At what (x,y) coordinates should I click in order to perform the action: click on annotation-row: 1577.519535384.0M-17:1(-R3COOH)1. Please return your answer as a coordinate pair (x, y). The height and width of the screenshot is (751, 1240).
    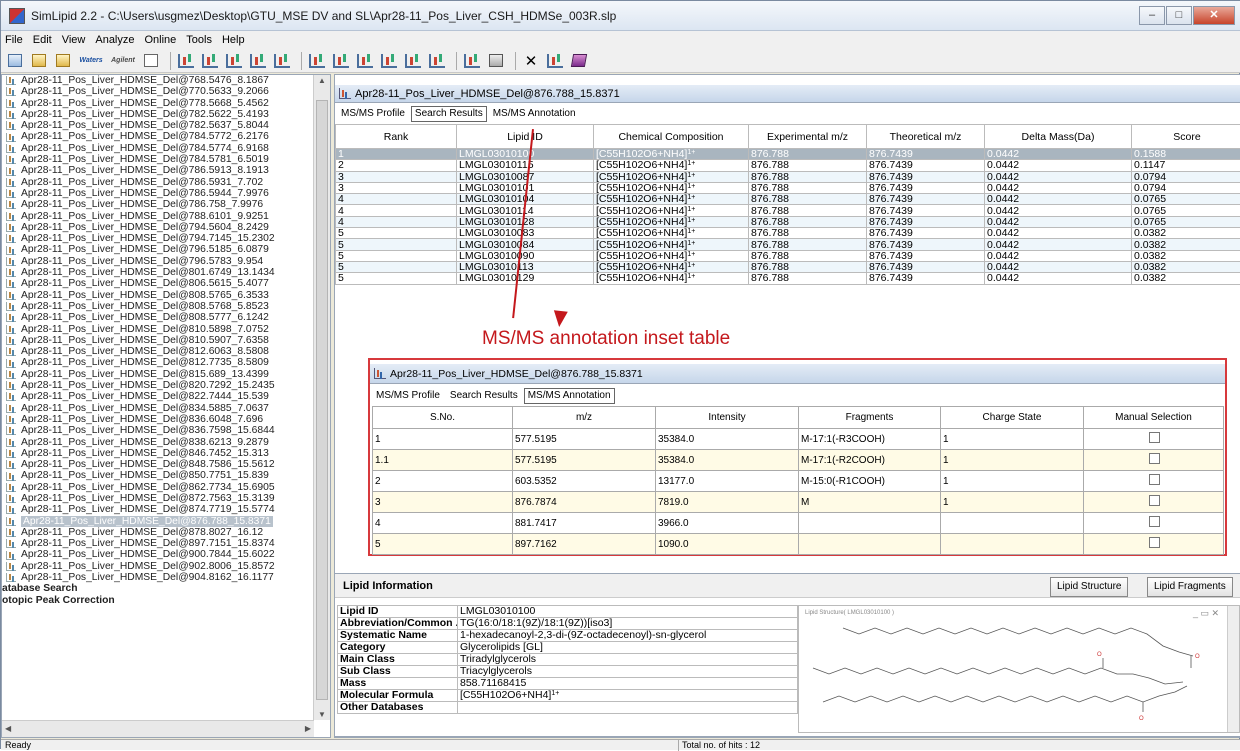
    Looking at the image, I should click on (798, 439).